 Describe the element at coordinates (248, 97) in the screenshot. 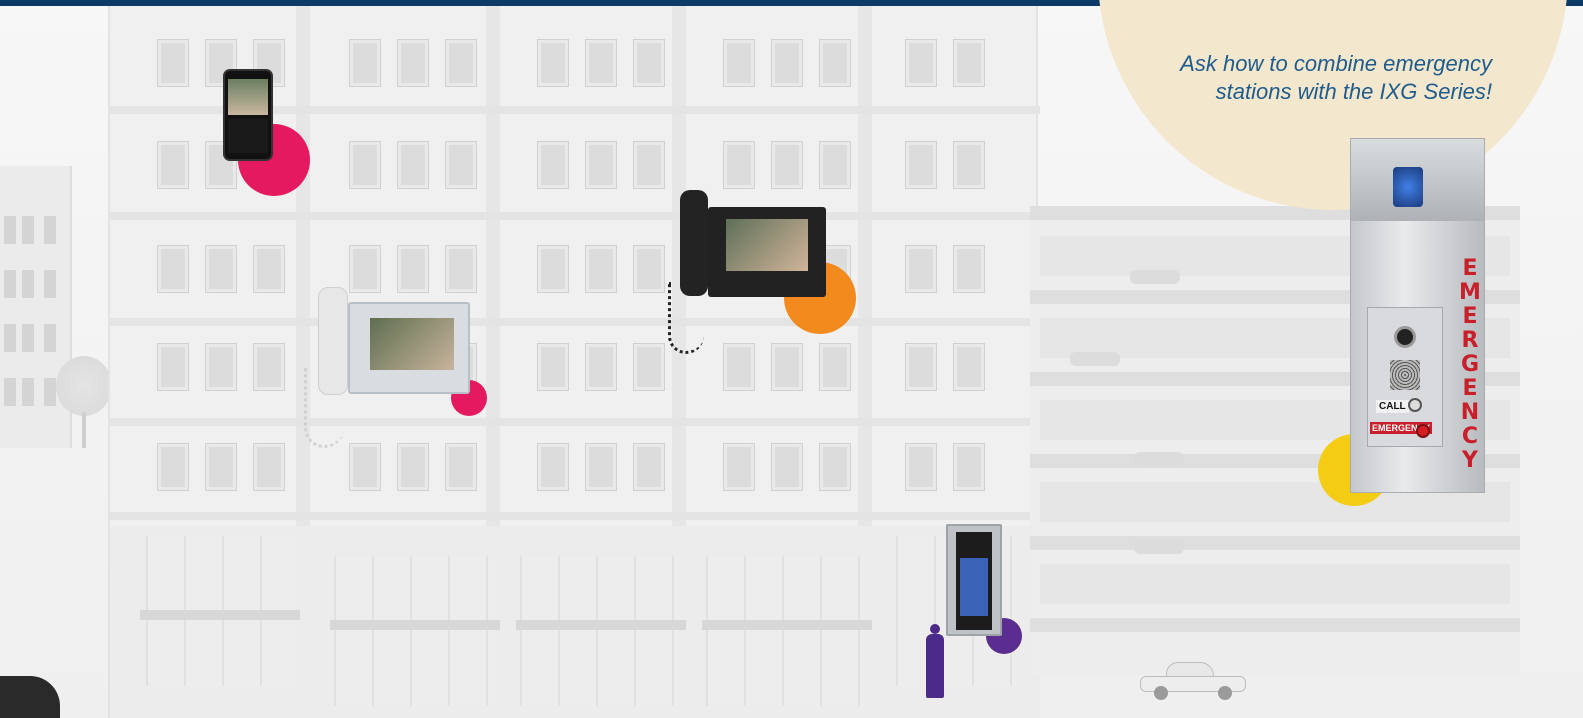

I see `phone-screen` at that location.